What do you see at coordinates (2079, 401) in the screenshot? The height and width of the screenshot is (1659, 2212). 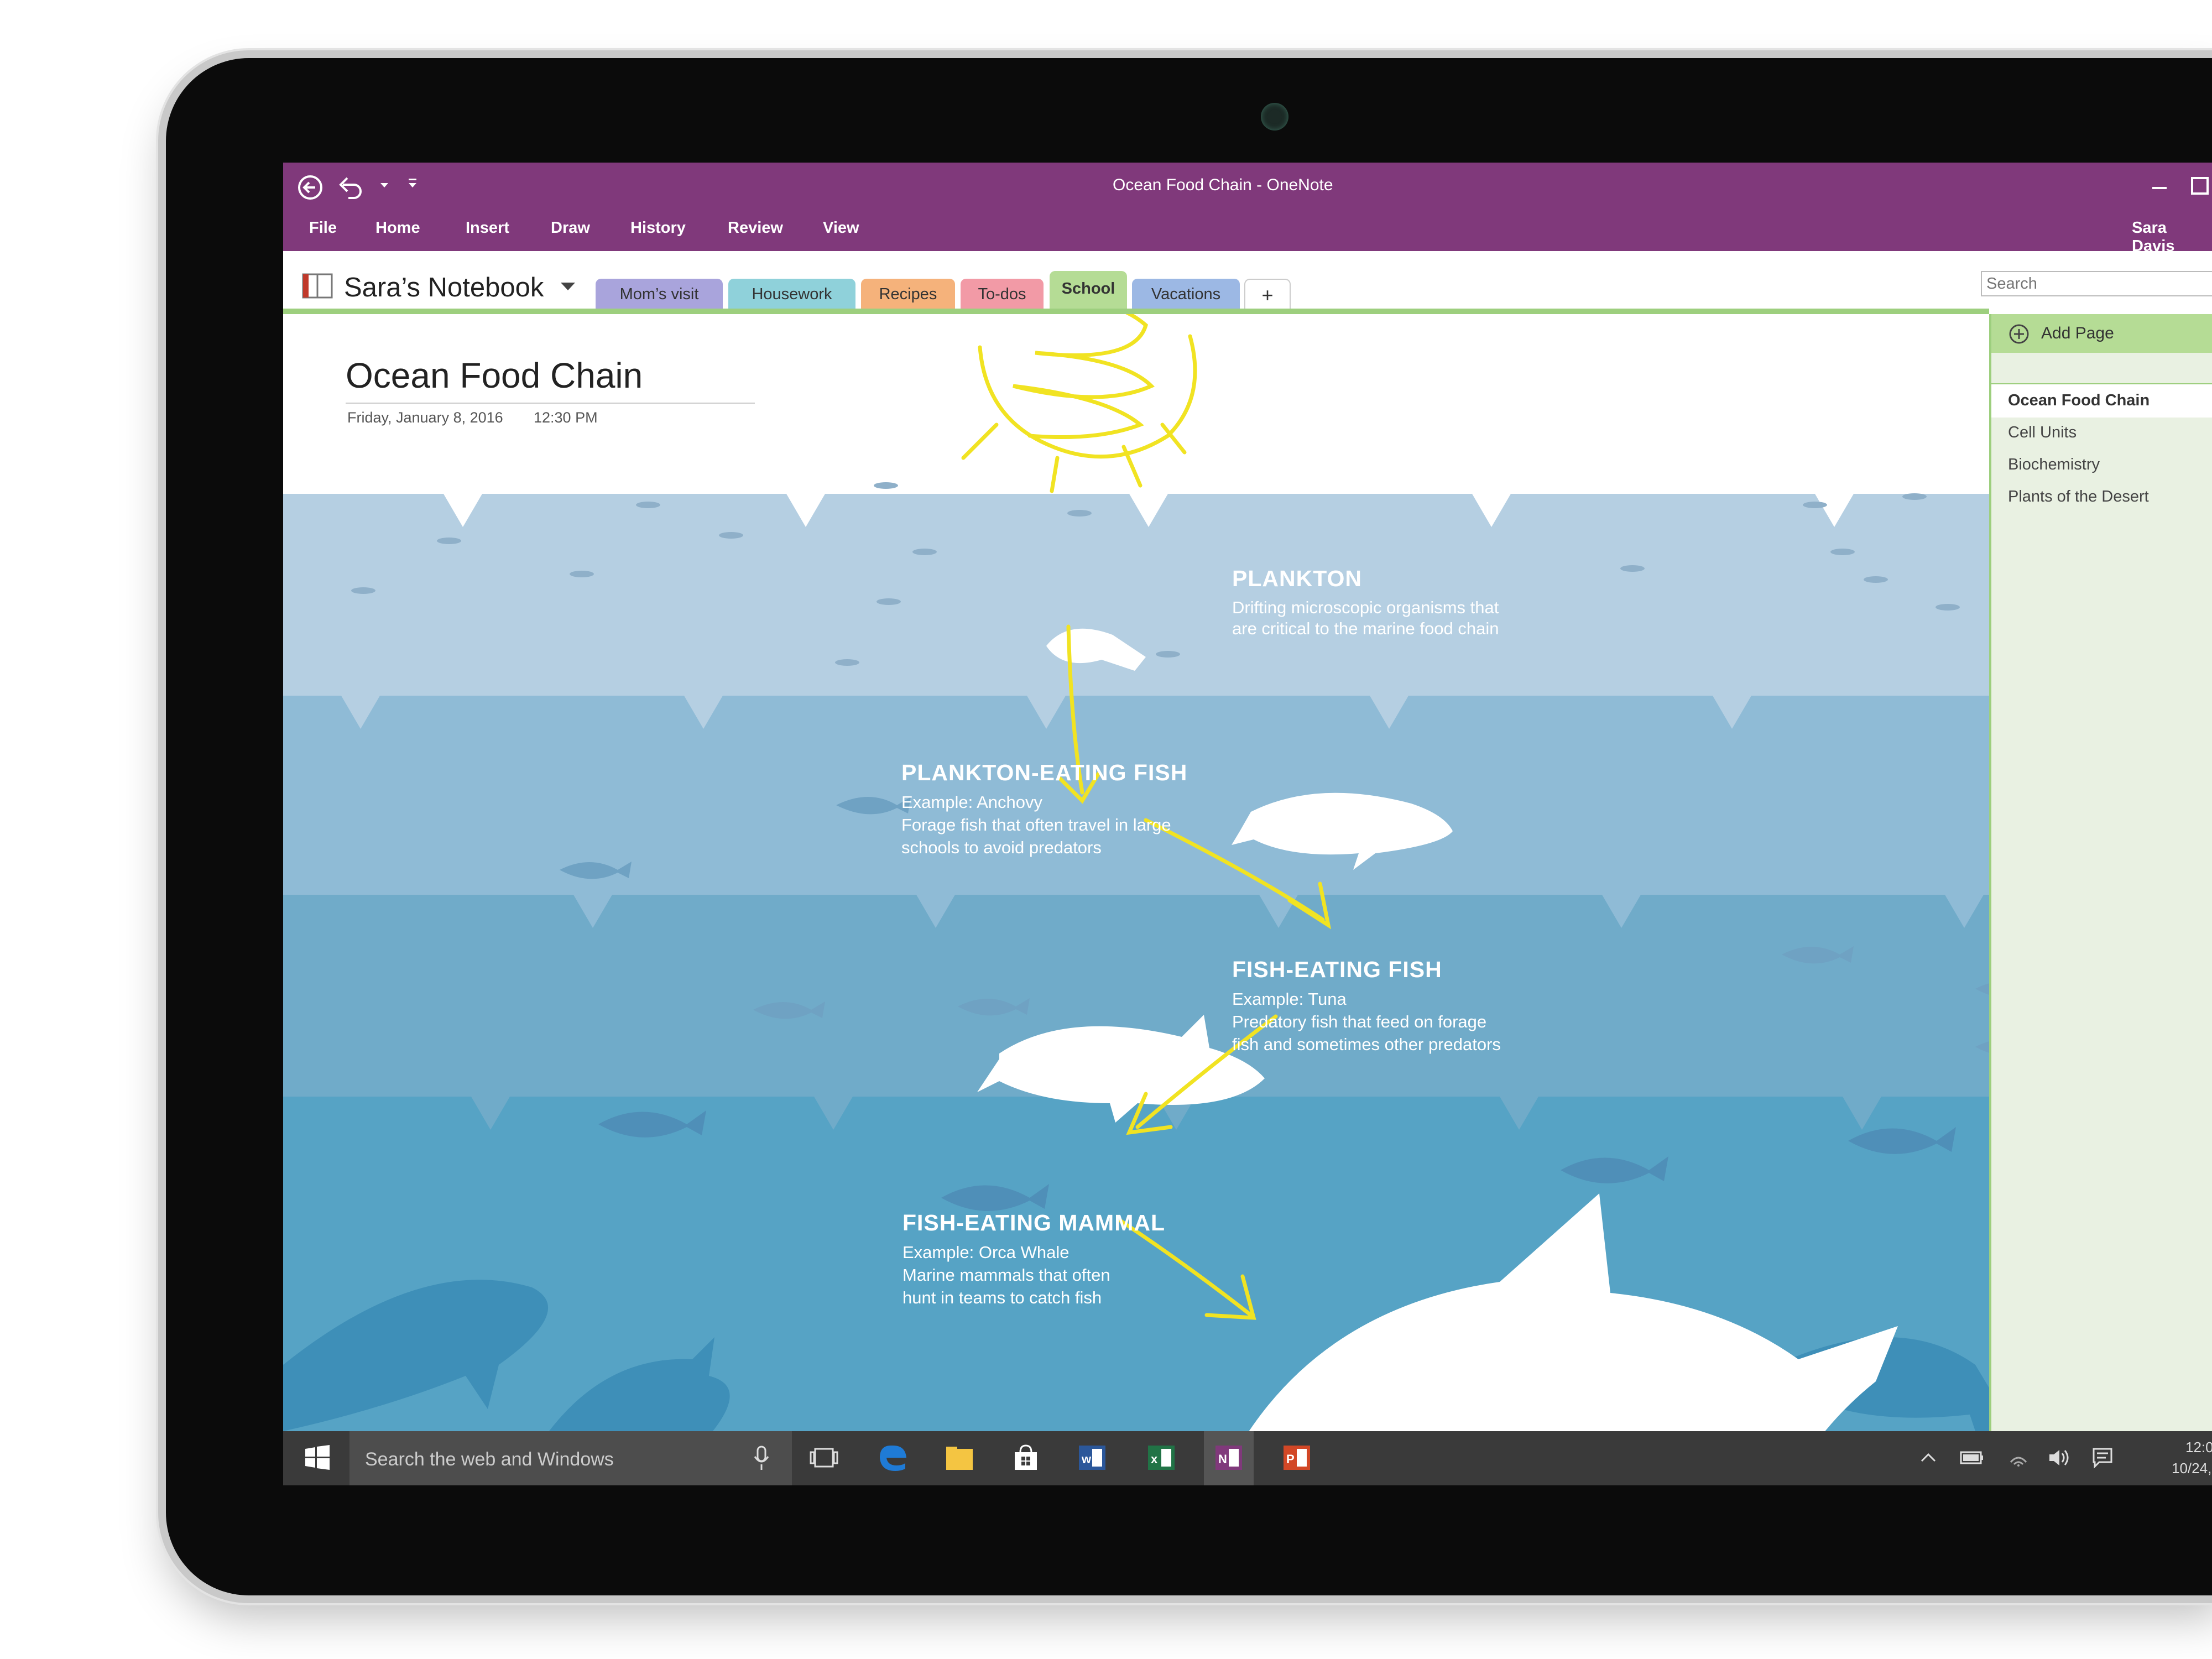 I see `page-item-ocean-food-chain: Ocean Food Chain` at bounding box center [2079, 401].